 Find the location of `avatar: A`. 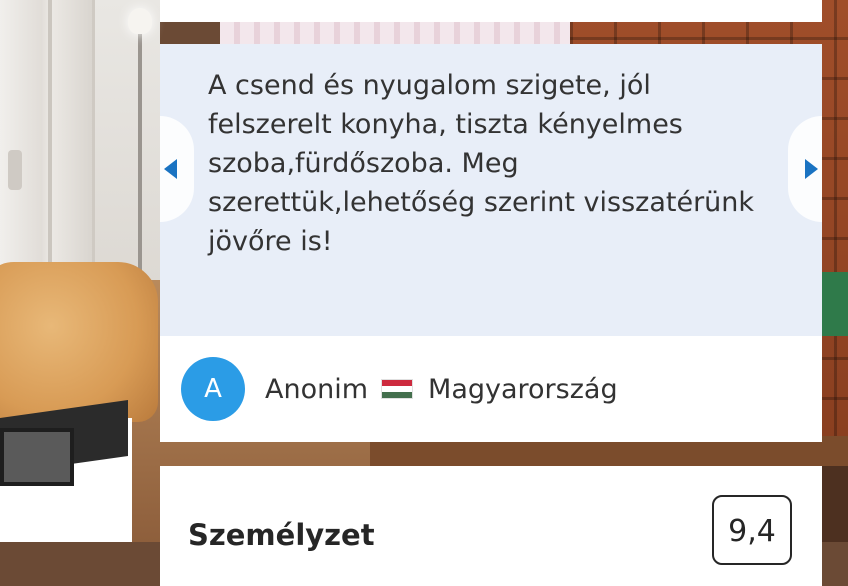

avatar: A is located at coordinates (213, 389).